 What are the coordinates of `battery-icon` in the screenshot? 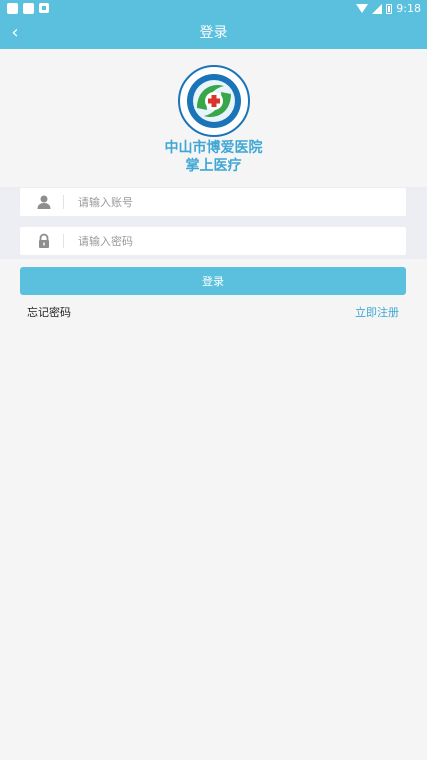 It's located at (389, 8).